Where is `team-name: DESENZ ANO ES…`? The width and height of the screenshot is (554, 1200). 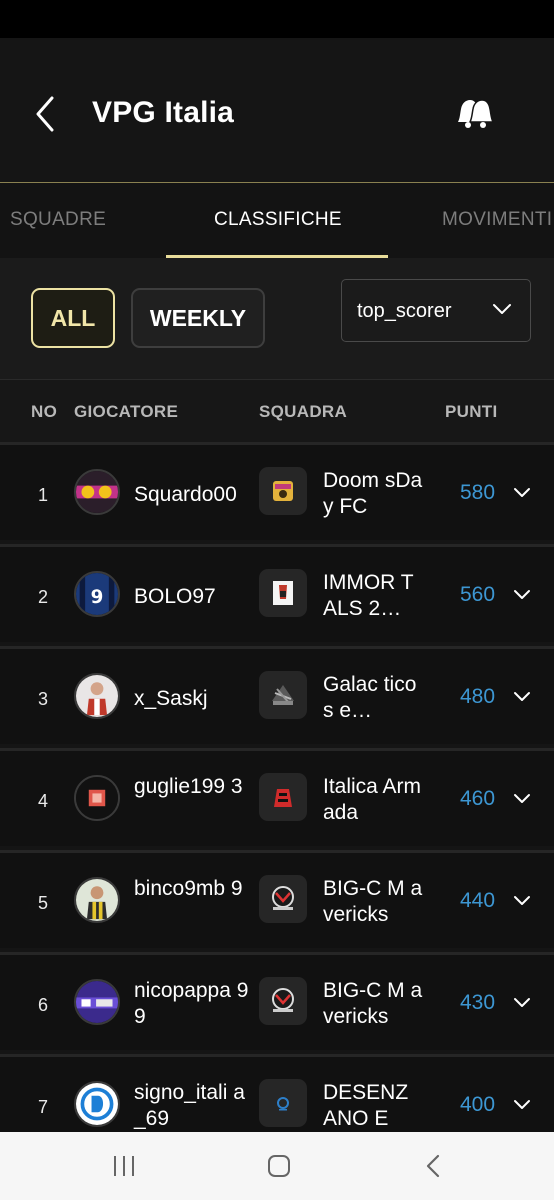 team-name: DESENZ ANO ES… is located at coordinates (366, 1105).